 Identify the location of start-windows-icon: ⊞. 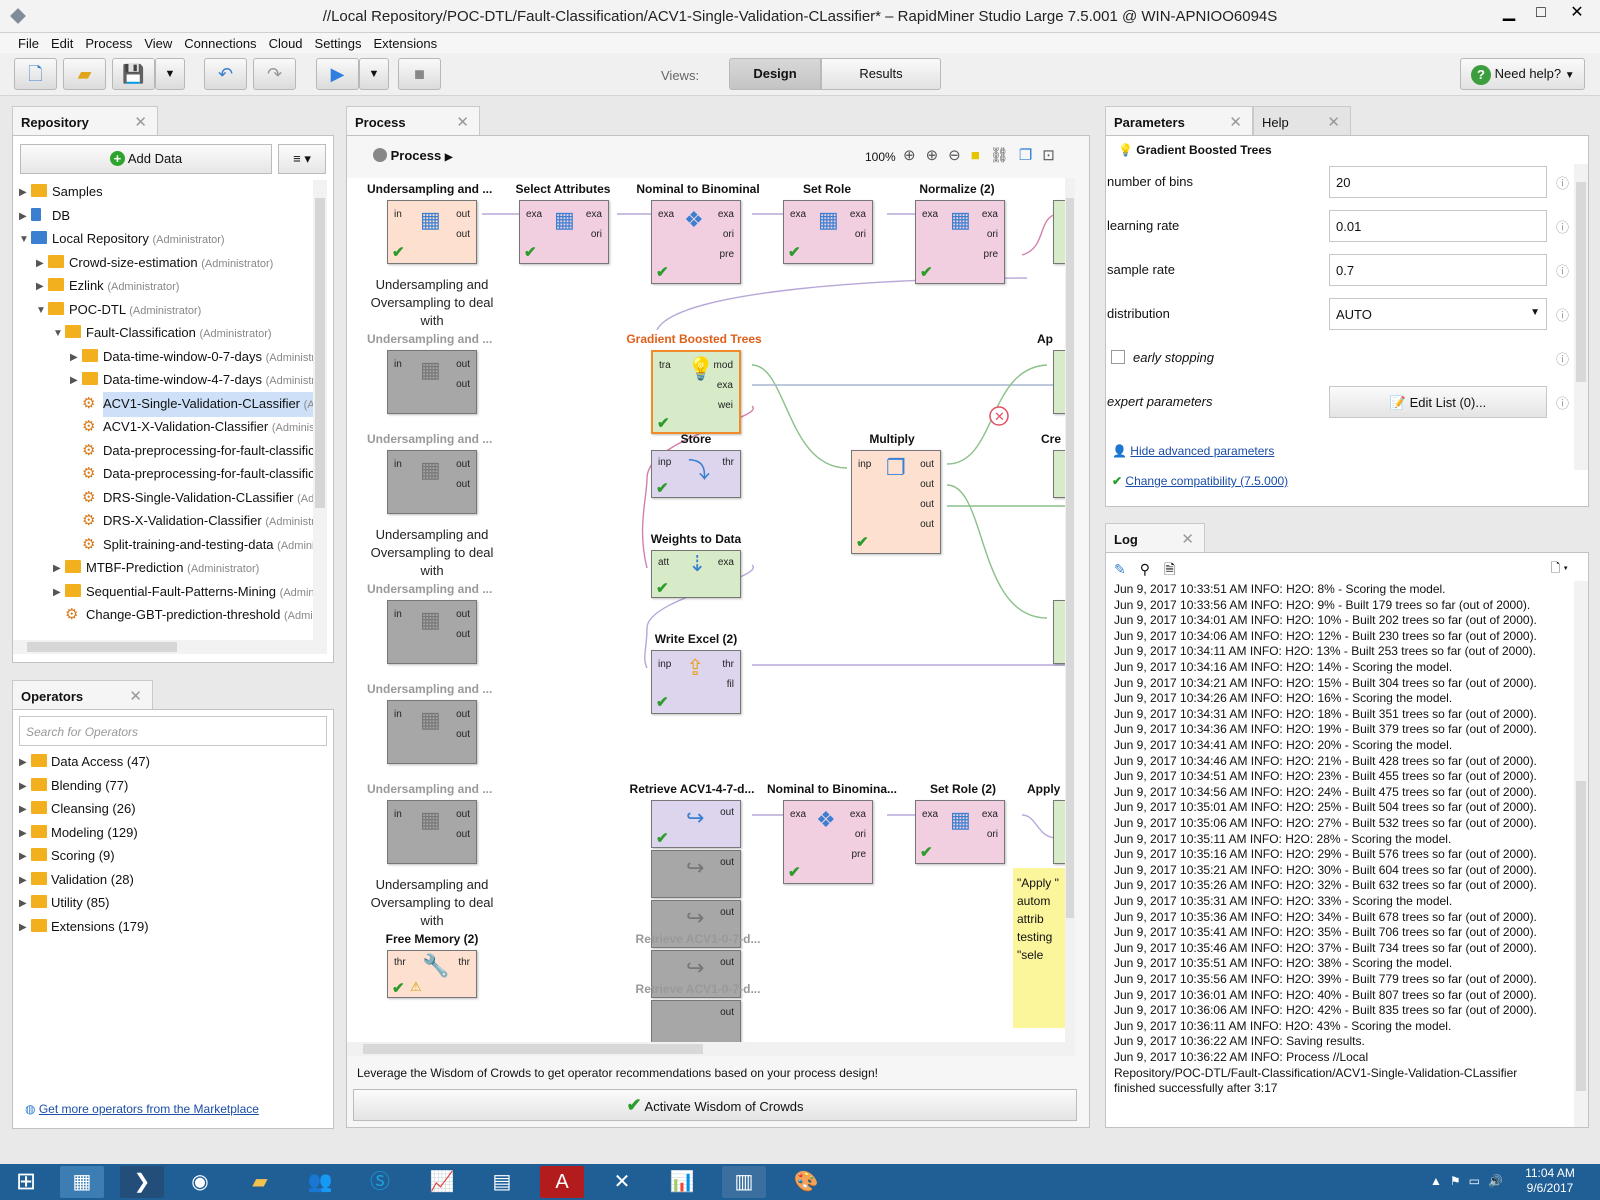
(26, 1182).